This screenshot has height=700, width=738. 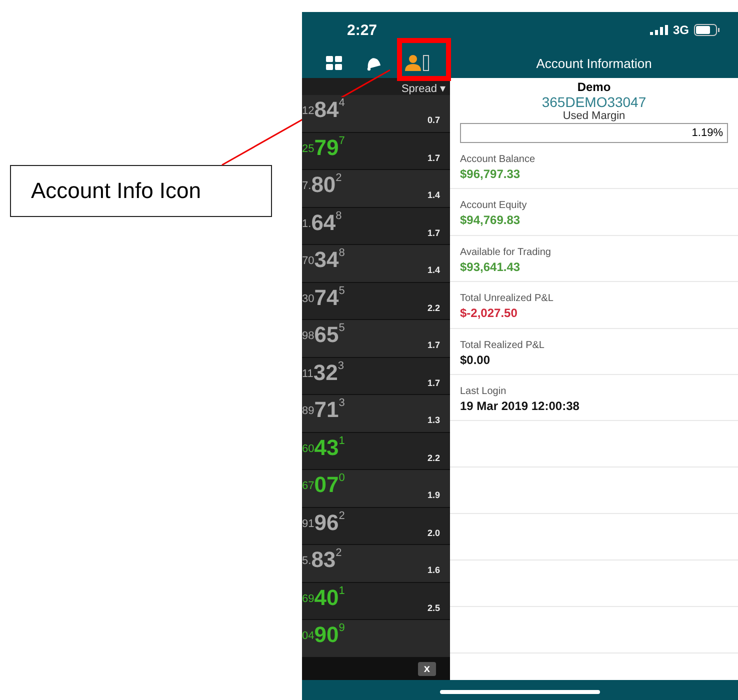 What do you see at coordinates (362, 30) in the screenshot?
I see `status-time: 2:27` at bounding box center [362, 30].